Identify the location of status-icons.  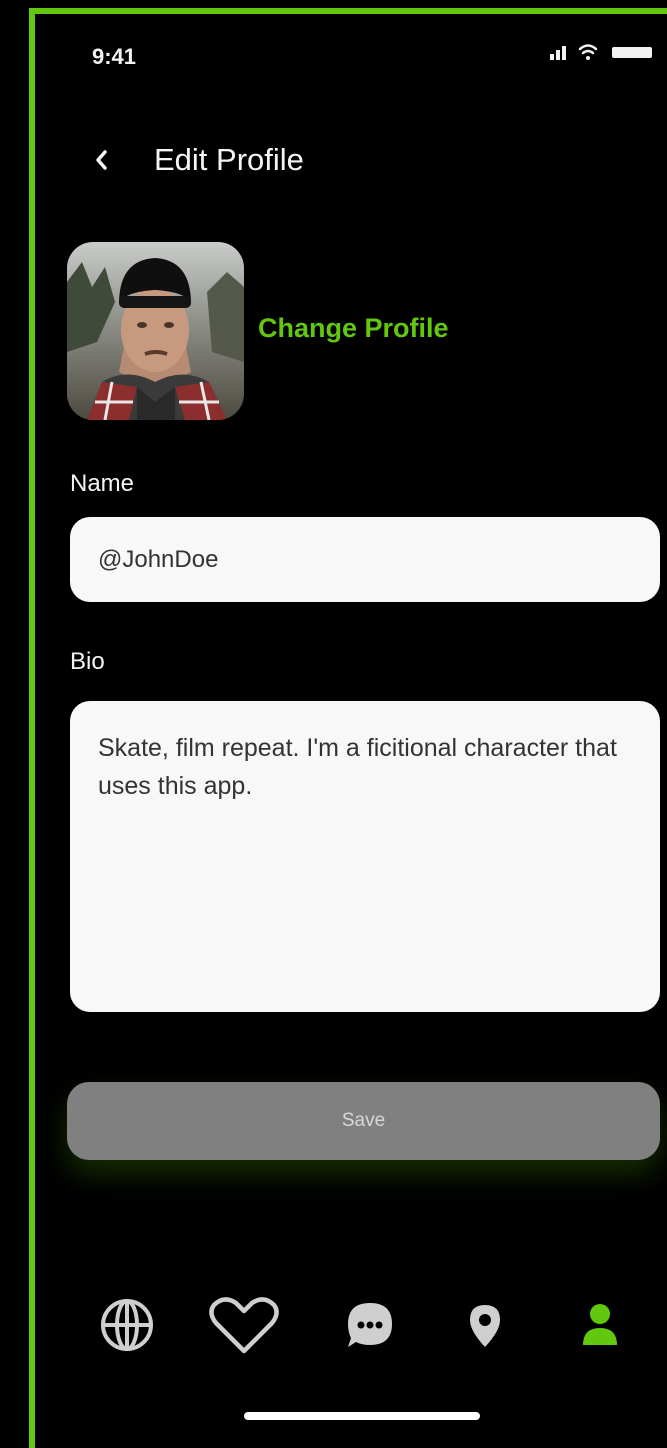
(601, 52).